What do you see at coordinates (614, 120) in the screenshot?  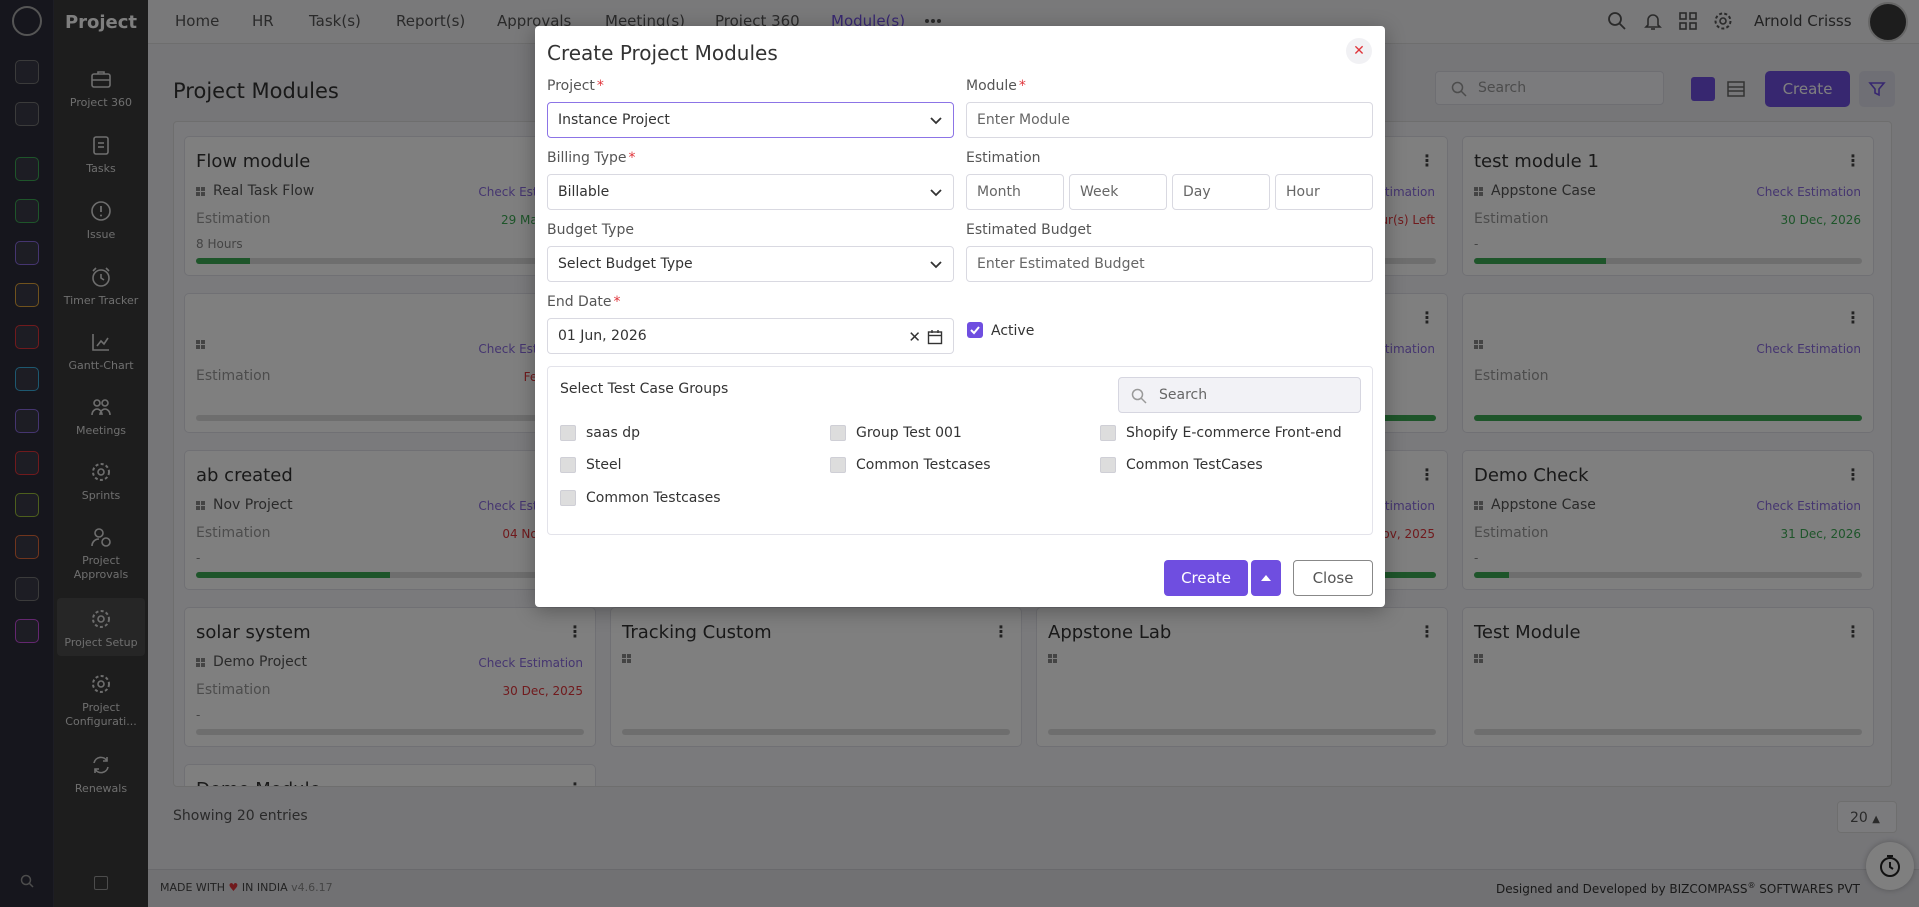 I see `project-value: Instance Project` at bounding box center [614, 120].